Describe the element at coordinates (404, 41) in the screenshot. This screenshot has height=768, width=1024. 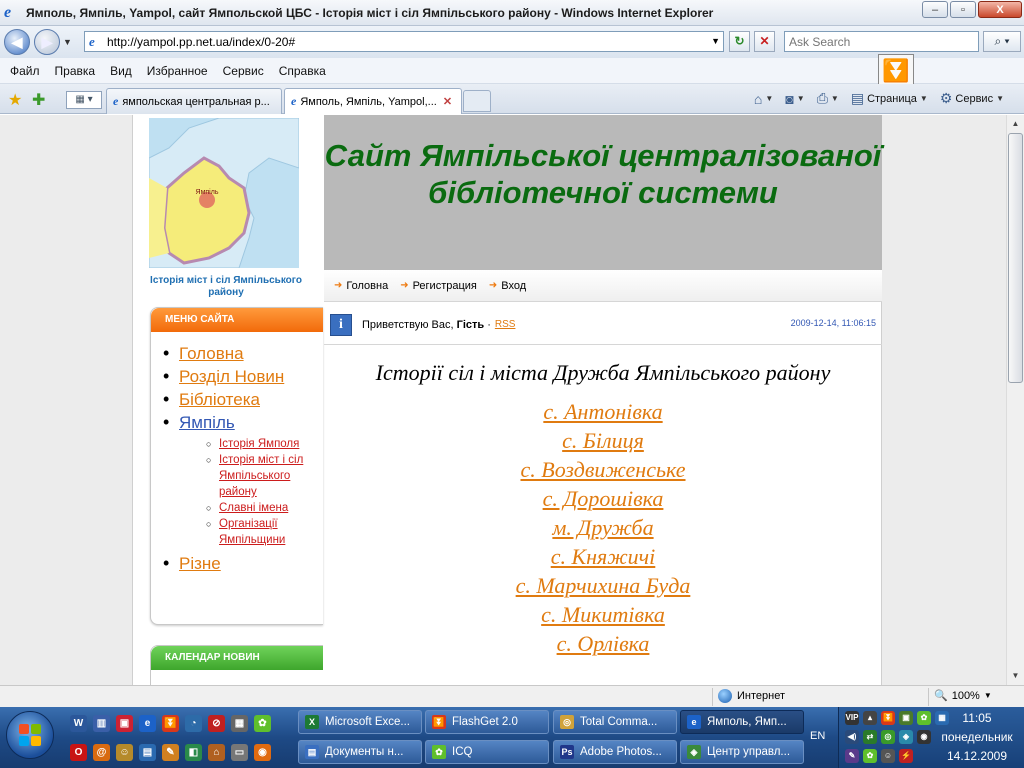
I see `url-field: e http://yampol.pp.net.ua/index/0-20# ▼` at that location.